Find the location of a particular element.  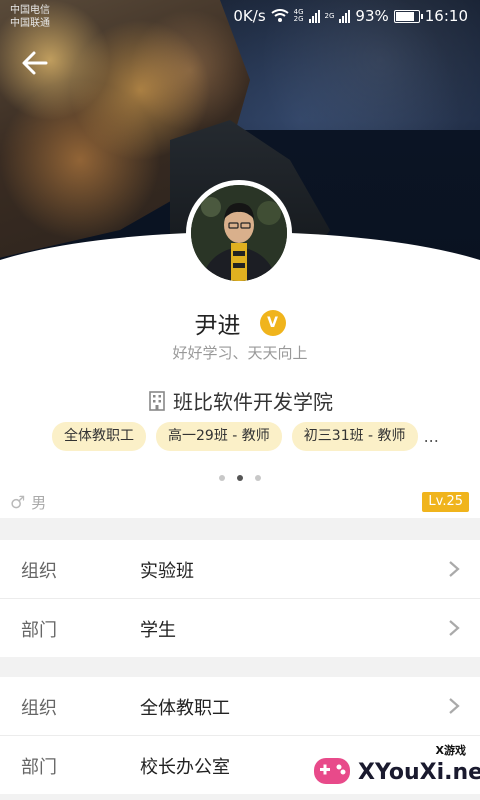

battery-percent: 93% is located at coordinates (372, 16).